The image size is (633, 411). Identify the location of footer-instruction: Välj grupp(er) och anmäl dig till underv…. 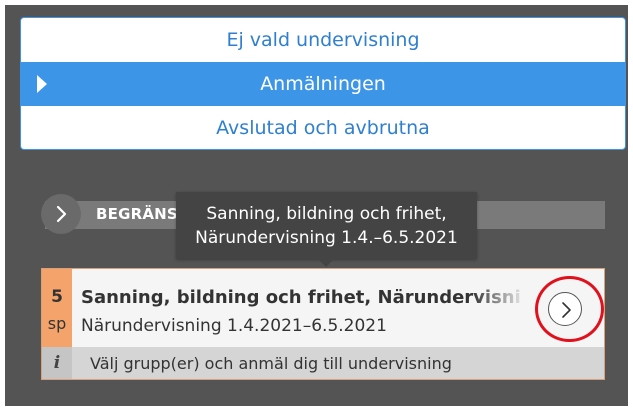
(271, 363).